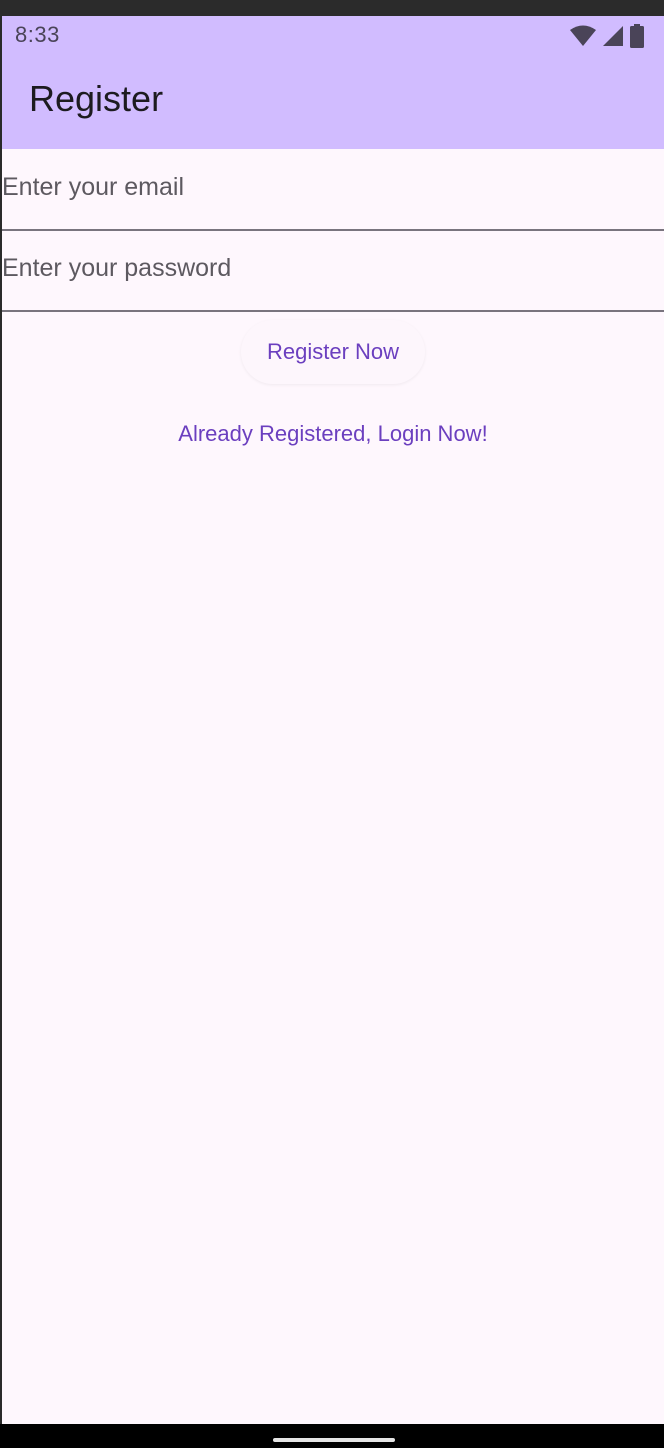 The height and width of the screenshot is (1448, 664). What do you see at coordinates (332, 8) in the screenshot?
I see `top-bezel` at bounding box center [332, 8].